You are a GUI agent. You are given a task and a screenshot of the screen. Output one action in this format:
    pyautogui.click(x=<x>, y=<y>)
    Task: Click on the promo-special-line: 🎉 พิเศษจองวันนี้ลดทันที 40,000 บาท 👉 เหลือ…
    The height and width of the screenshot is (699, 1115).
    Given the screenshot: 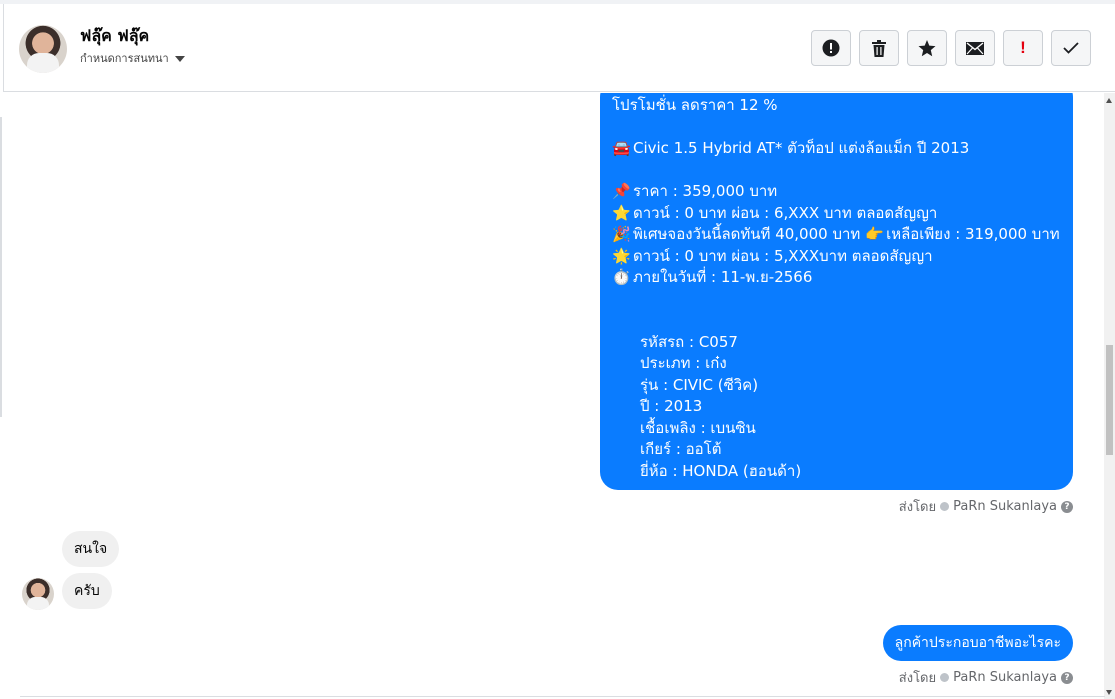 What is the action you would take?
    pyautogui.click(x=836, y=235)
    